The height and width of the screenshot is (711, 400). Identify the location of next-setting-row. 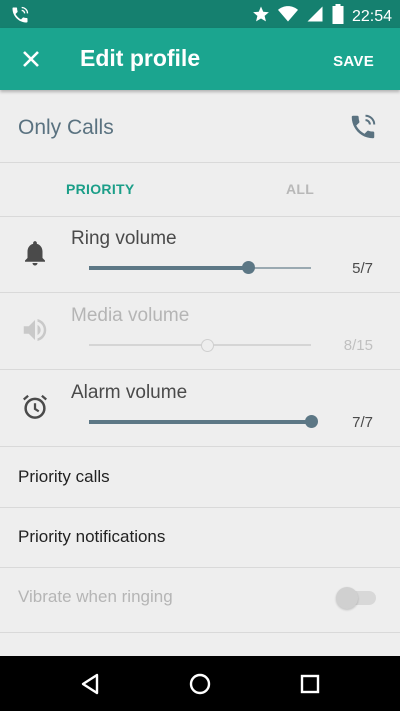
(200, 644).